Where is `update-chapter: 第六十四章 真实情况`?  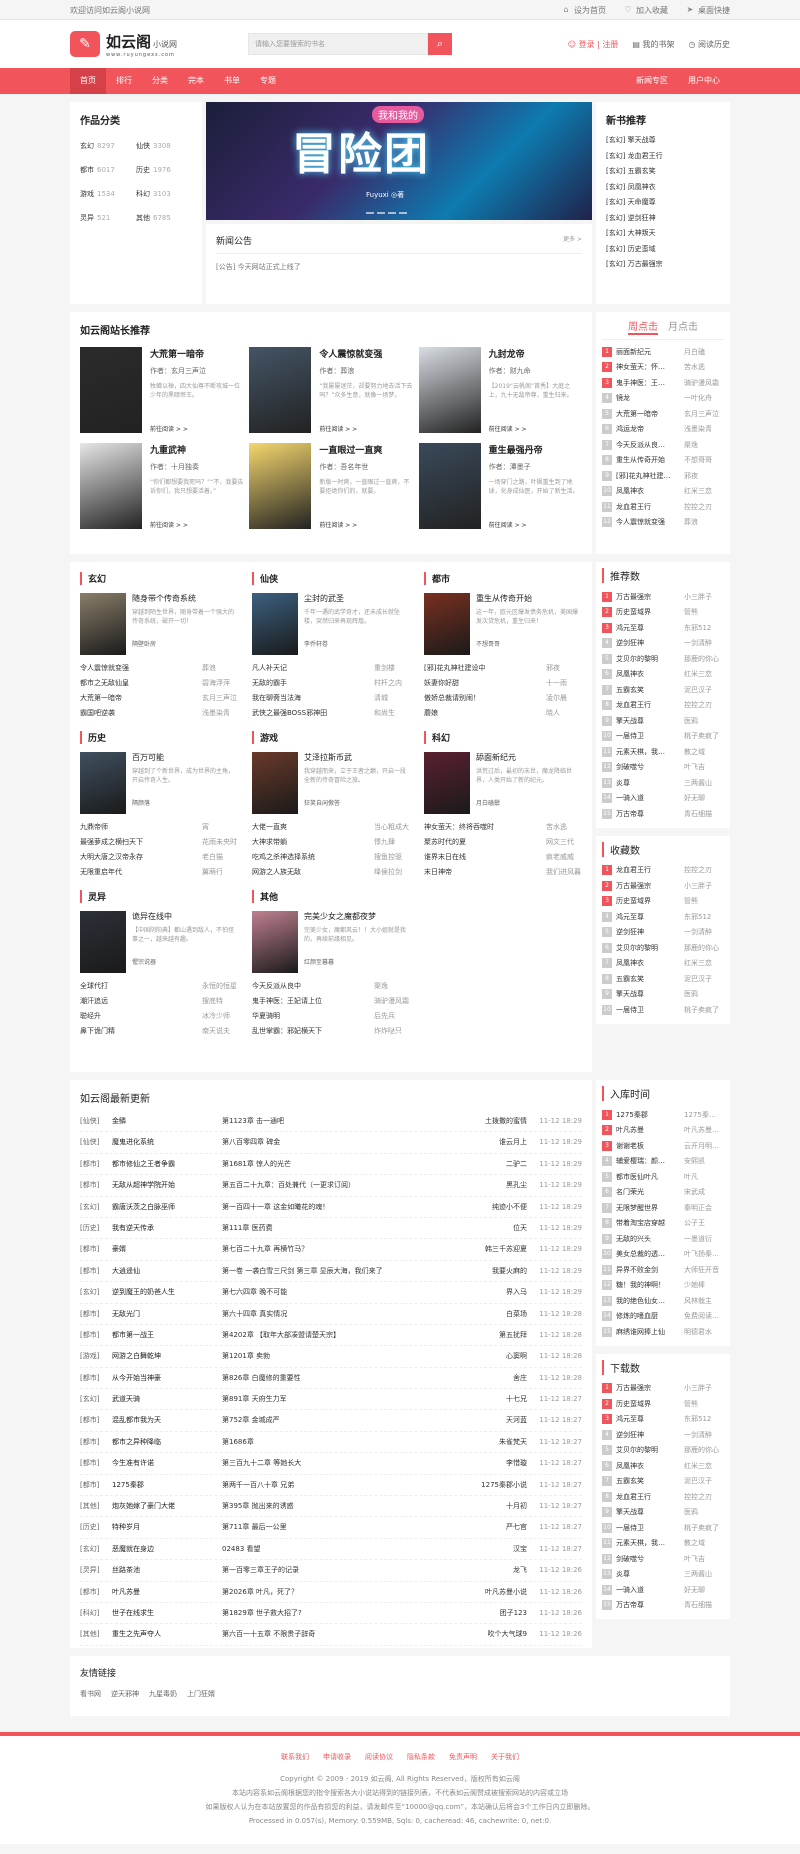 update-chapter: 第六十四章 真实情况 is located at coordinates (339, 1314).